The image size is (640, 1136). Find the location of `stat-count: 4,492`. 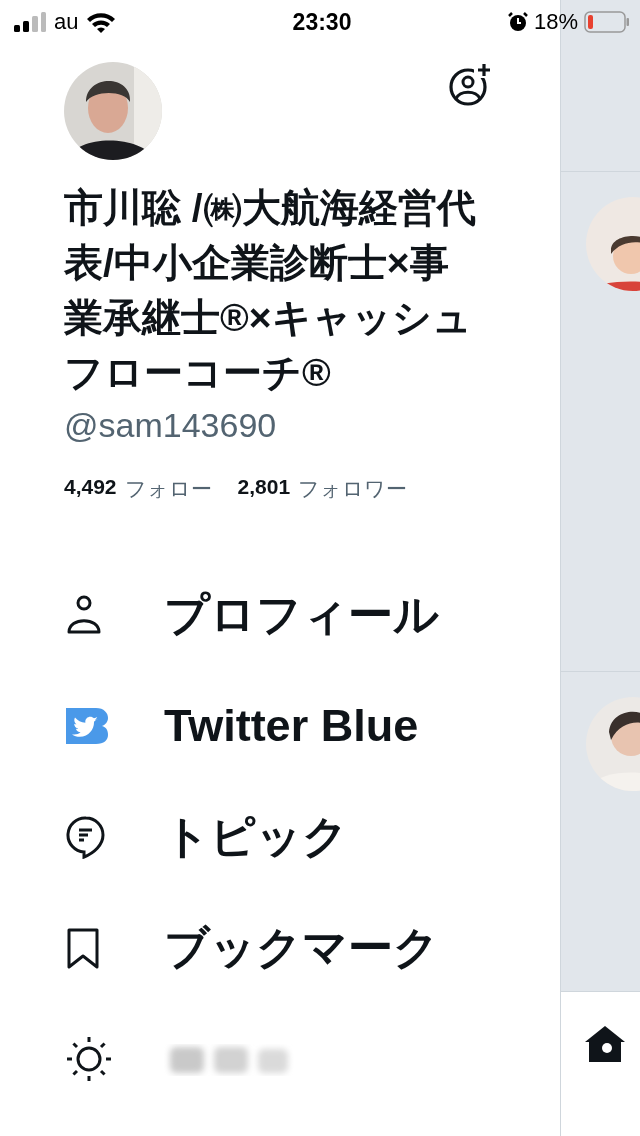

stat-count: 4,492 is located at coordinates (90, 487).